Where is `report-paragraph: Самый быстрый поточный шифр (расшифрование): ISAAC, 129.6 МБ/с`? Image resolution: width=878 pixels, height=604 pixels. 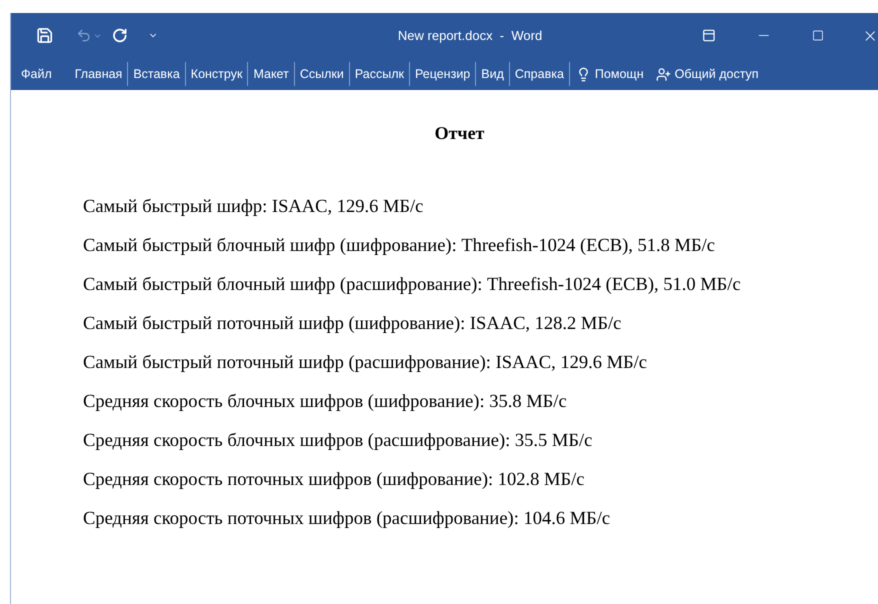
report-paragraph: Самый быстрый поточный шифр (расшифрование): ISAAC, 129.6 МБ/с is located at coordinates (365, 363).